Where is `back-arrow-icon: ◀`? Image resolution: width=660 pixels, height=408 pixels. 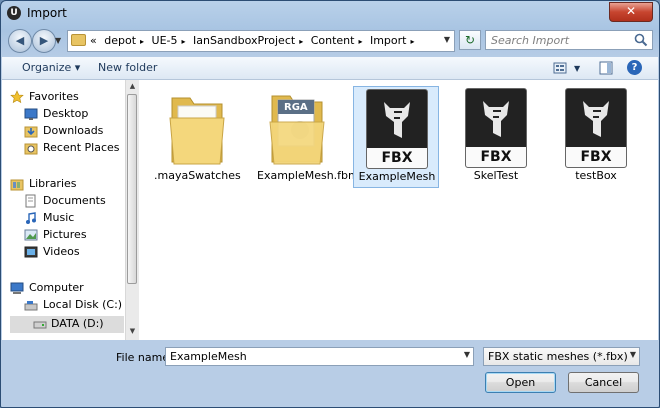 back-arrow-icon: ◀ is located at coordinates (20, 40).